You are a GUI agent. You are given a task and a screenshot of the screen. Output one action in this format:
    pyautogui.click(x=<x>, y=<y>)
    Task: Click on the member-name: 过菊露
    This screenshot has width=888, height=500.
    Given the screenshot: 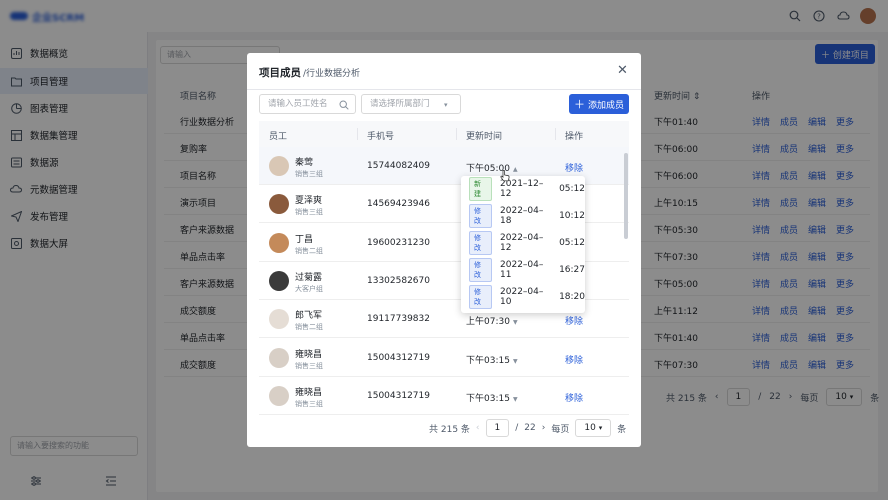 What is the action you would take?
    pyautogui.click(x=309, y=277)
    